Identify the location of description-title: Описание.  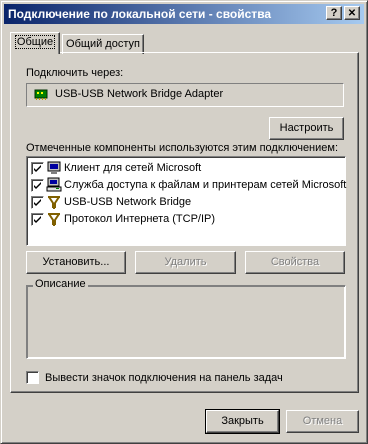
(60, 284).